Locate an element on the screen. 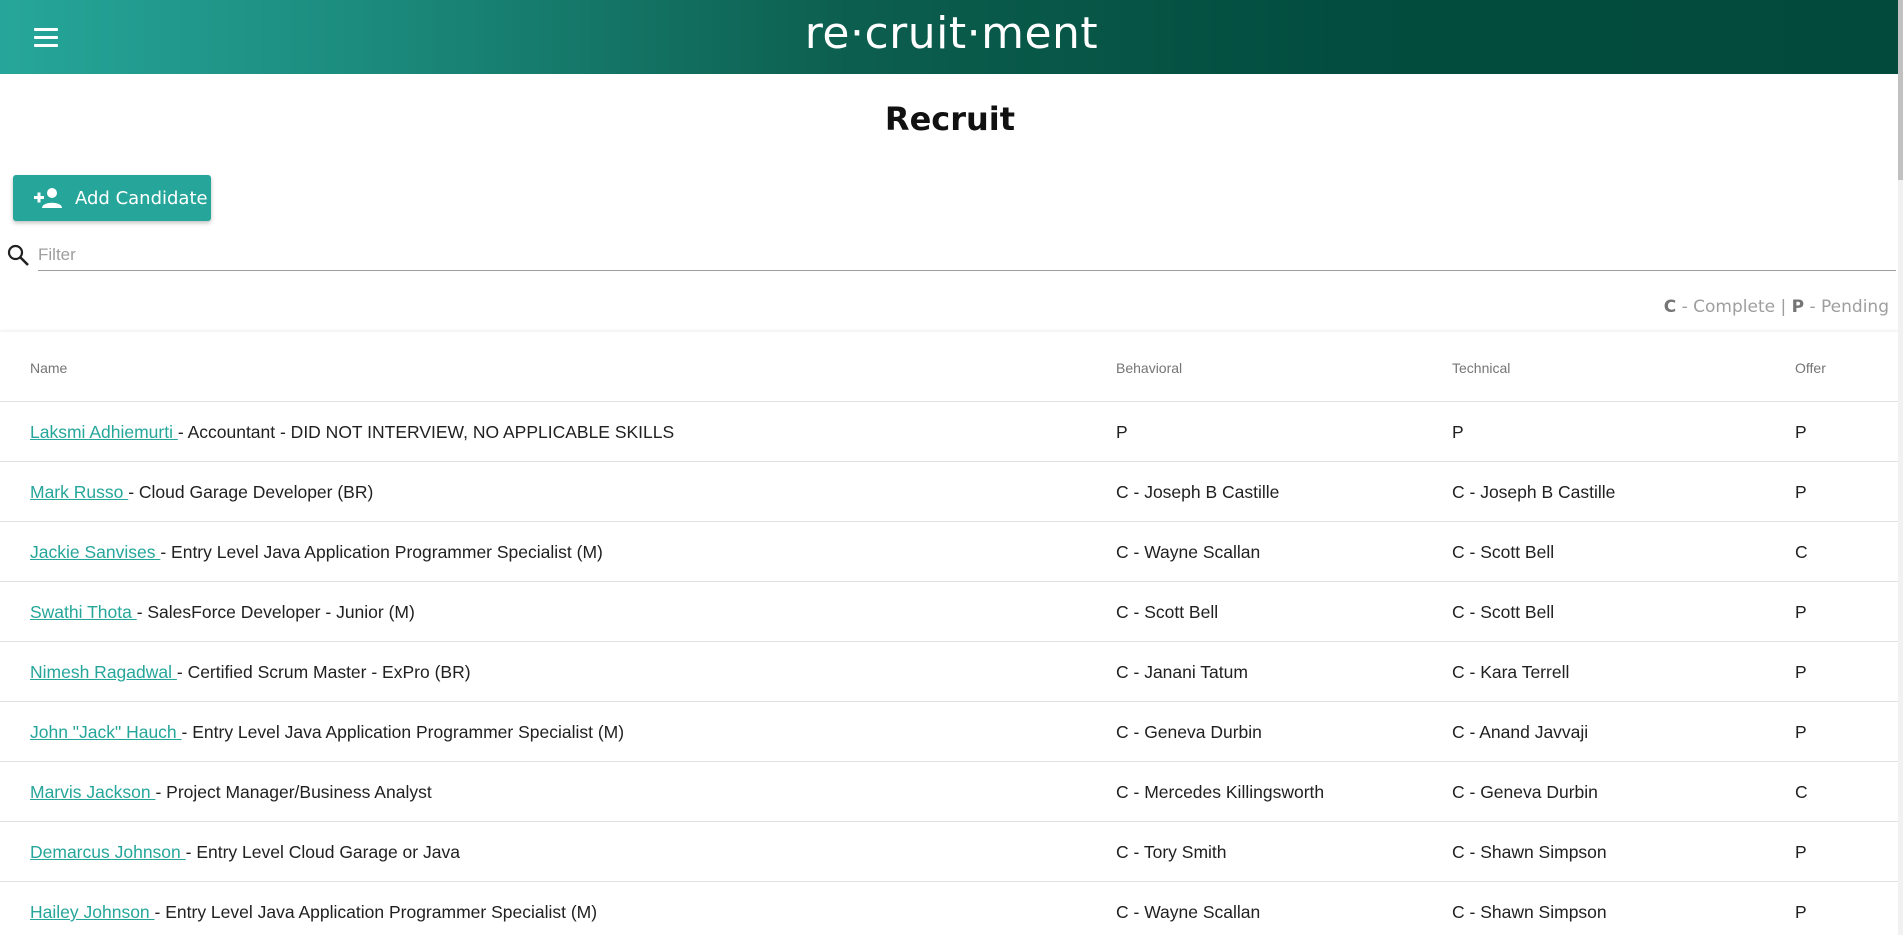 This screenshot has height=935, width=1903. candidate-role: - Certified Scrum Master - ExPro (BR) is located at coordinates (323, 672).